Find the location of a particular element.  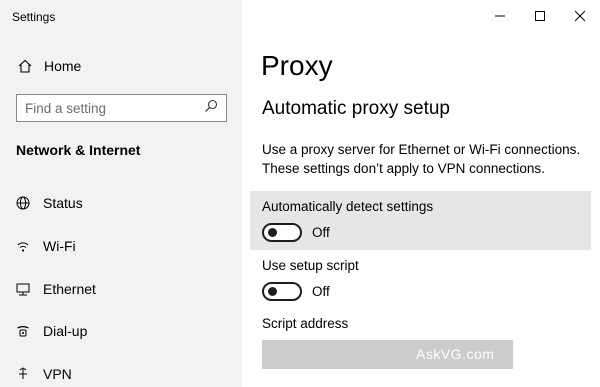

sidebar-item-label: VPN is located at coordinates (57, 374).